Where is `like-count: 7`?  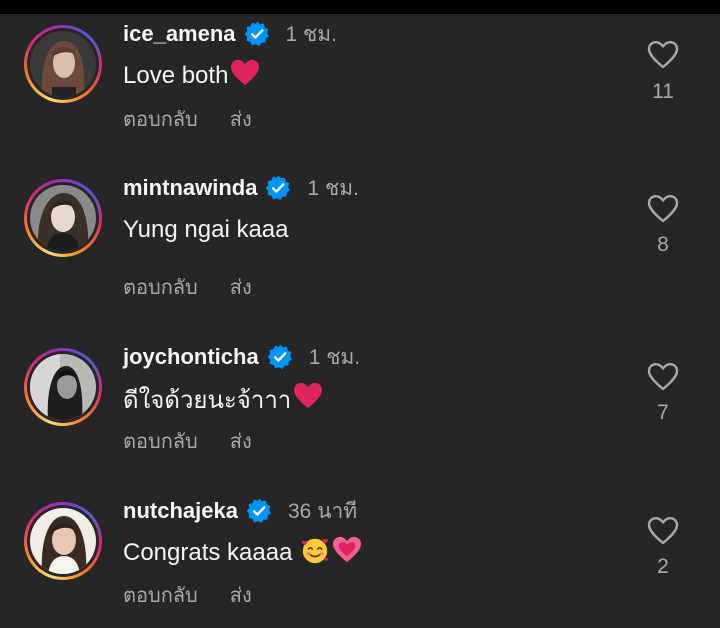
like-count: 7 is located at coordinates (663, 412).